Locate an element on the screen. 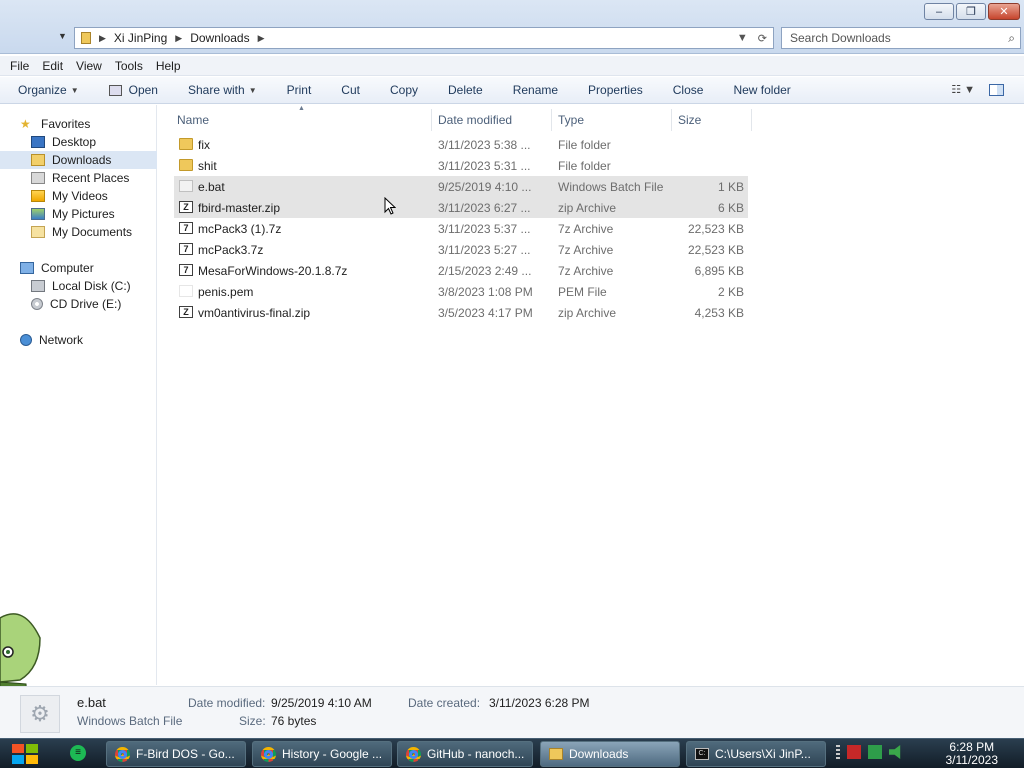 The image size is (1024, 768). action-center-flag-icon is located at coordinates (854, 752).